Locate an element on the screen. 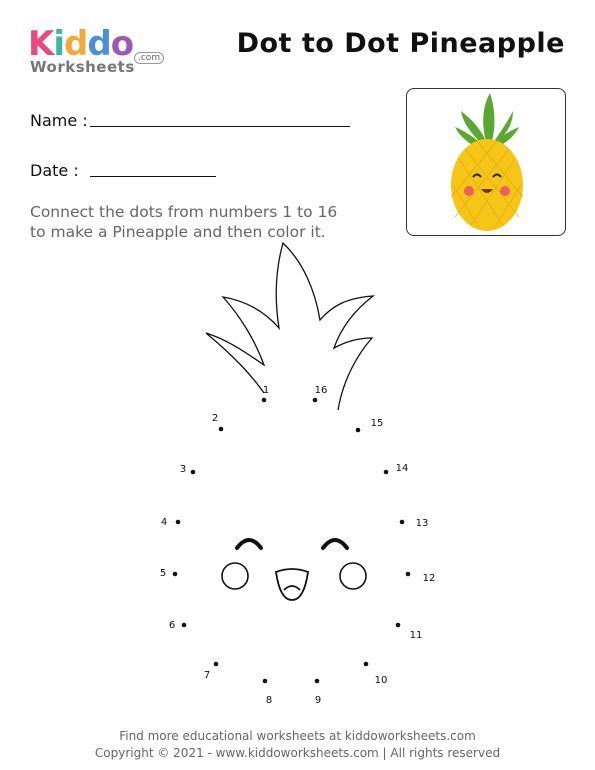  dot-label-1: 1 is located at coordinates (266, 390).